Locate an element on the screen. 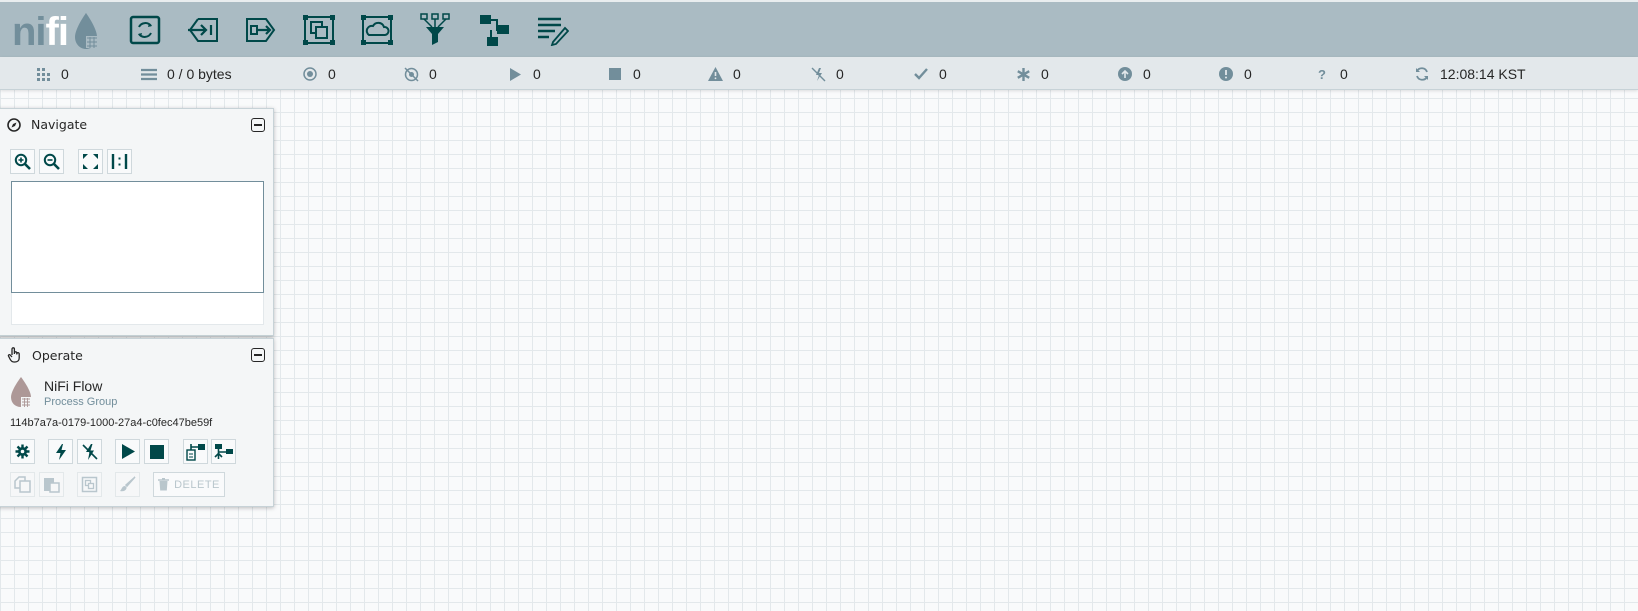  funnel-icon is located at coordinates (435, 29).